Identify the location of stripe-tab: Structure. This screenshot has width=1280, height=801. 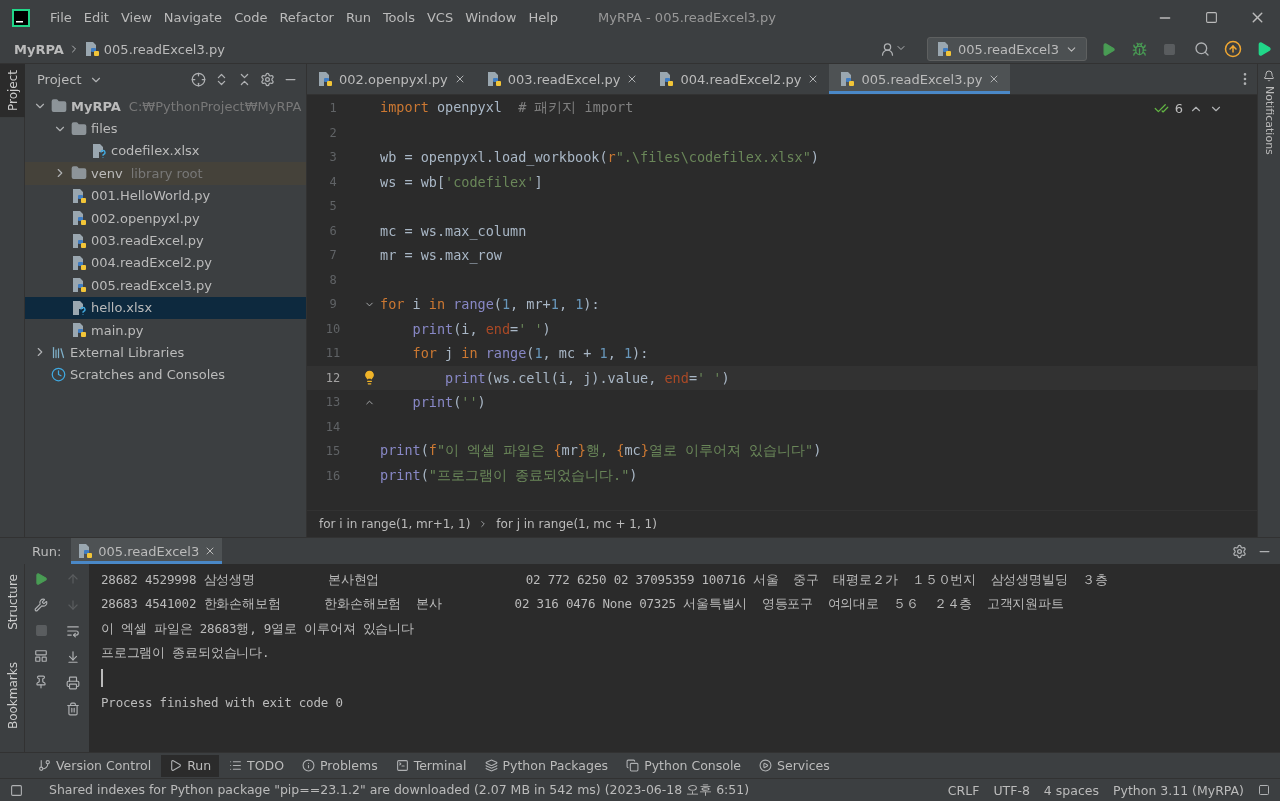
(12, 602).